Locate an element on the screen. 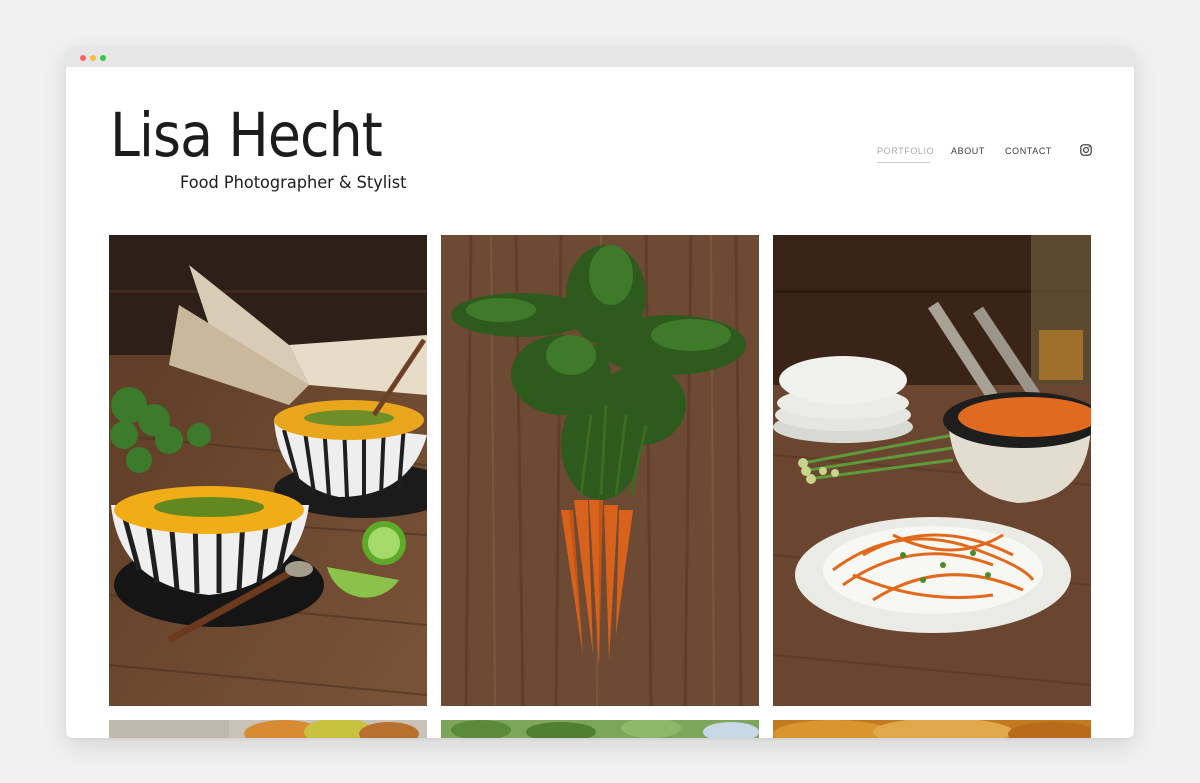  site-title: Lisa Hecht is located at coordinates (246, 135).